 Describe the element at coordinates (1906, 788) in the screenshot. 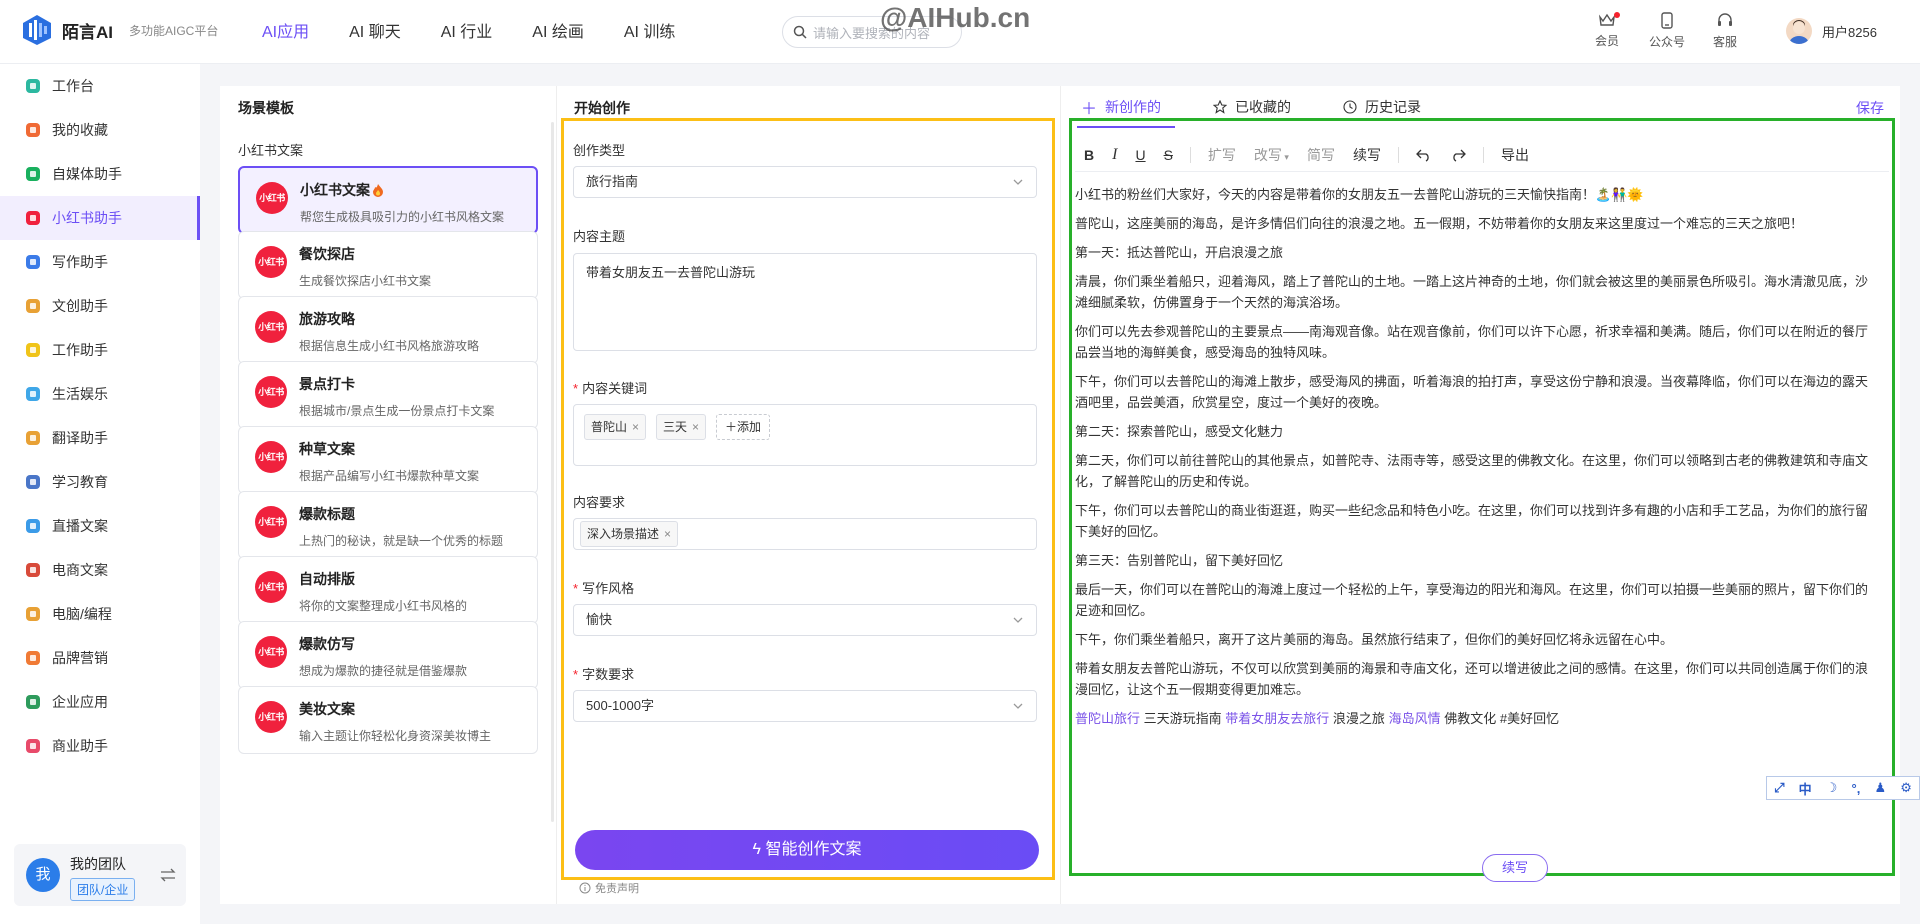

I see `gear-icon: ⚙` at that location.